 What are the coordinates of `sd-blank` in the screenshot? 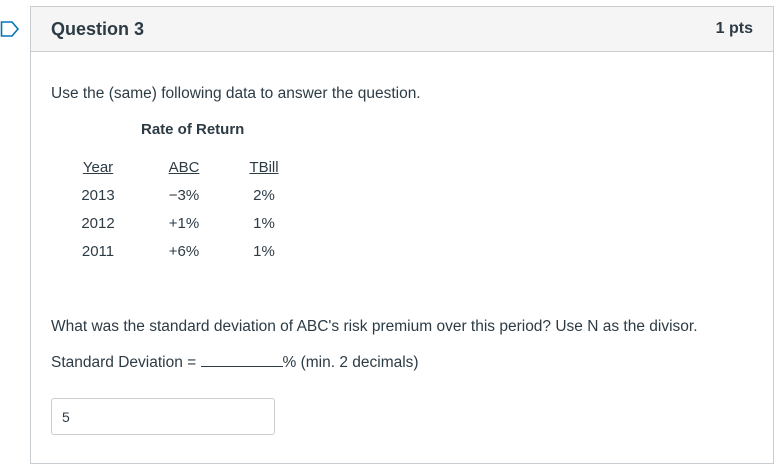 It's located at (241, 360).